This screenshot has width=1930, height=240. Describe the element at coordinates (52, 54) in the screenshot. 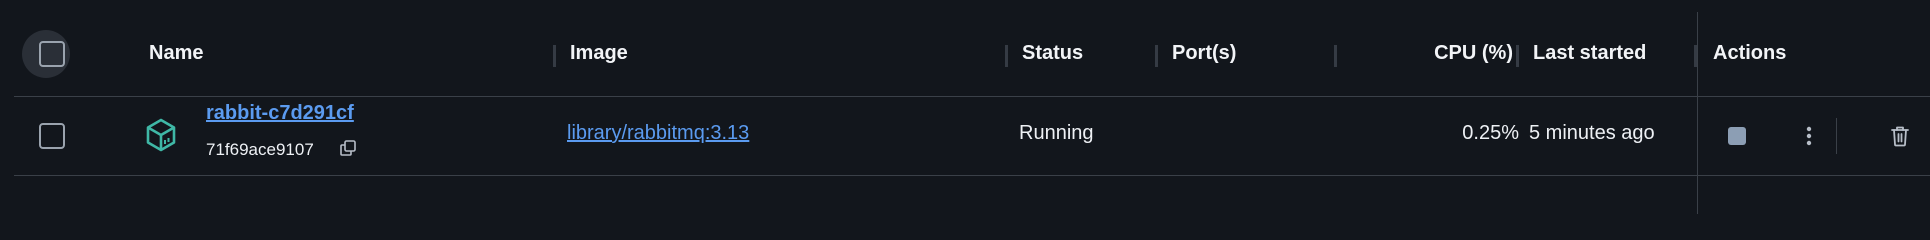

I see `select-all-checkbox` at that location.